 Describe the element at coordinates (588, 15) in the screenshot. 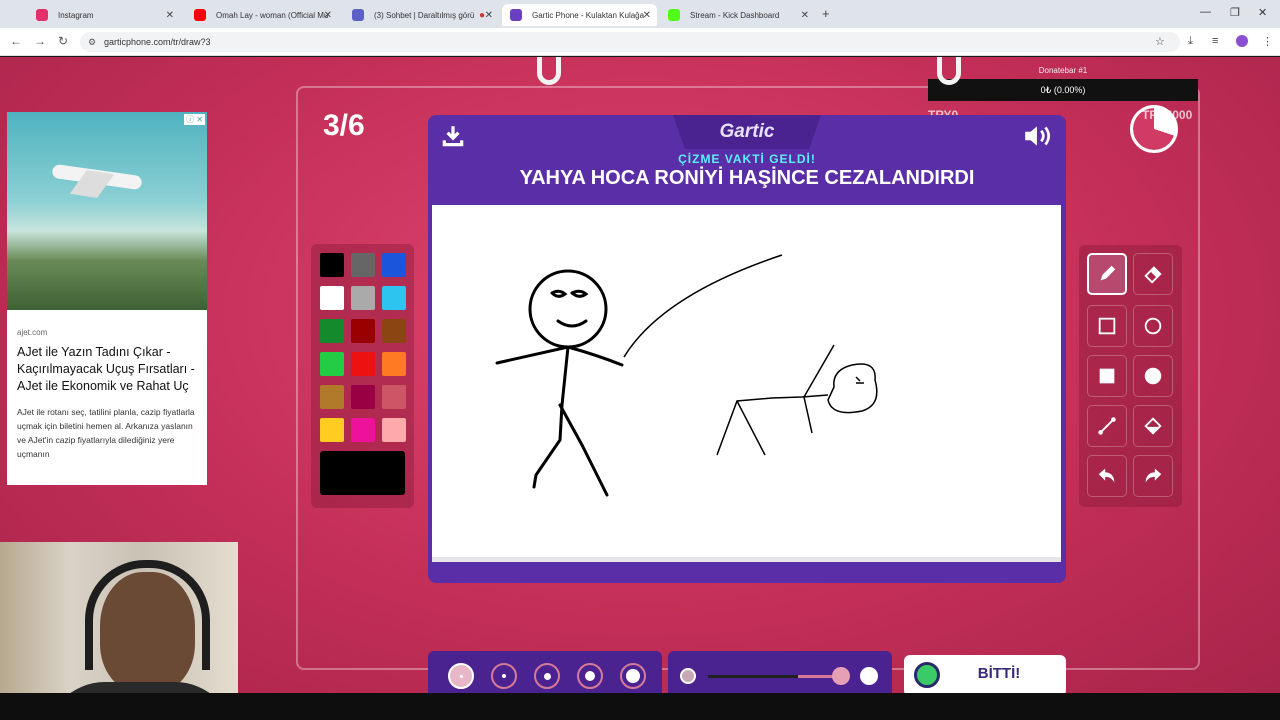

I see `tab-label: Gartic Phone - Kulaktan Kulağa` at that location.